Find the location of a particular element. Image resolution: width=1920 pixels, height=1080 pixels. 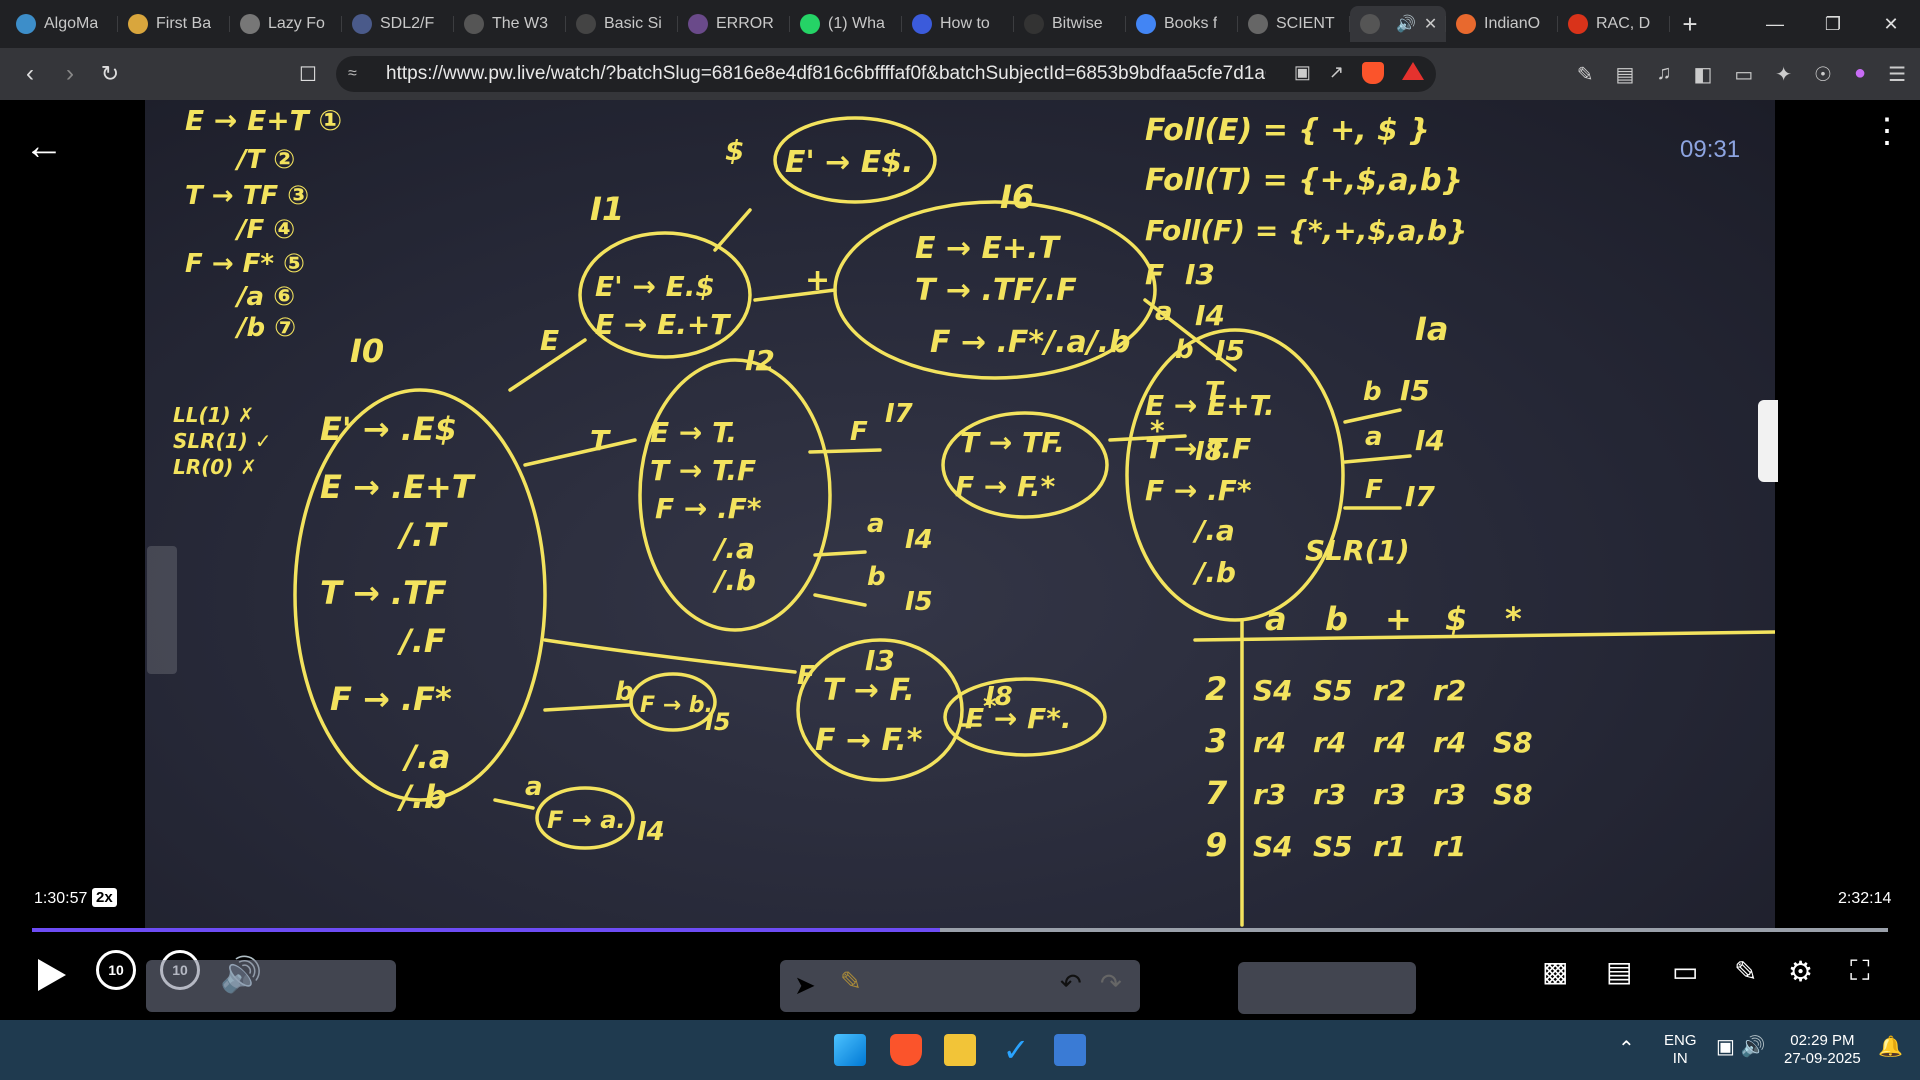

browser-tab: RAC, D is located at coordinates (1614, 24).